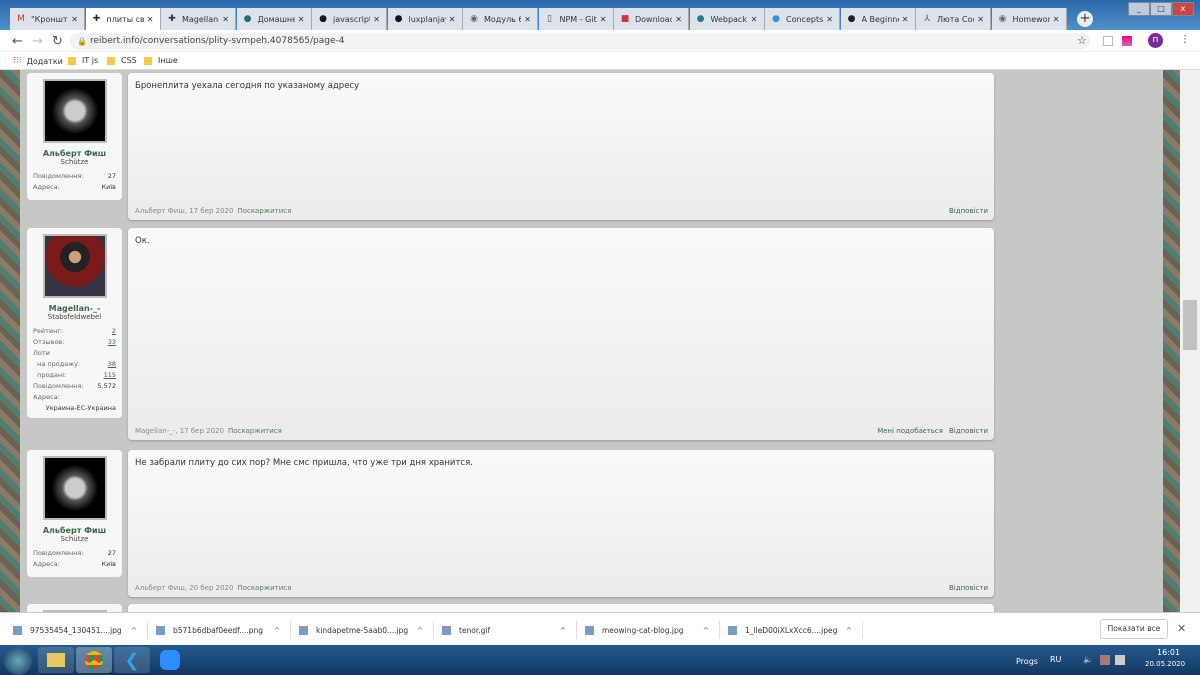 Image resolution: width=1200 pixels, height=675 pixels. What do you see at coordinates (425, 19) in the screenshot?
I see `tab: ● luxplanjay ✕` at bounding box center [425, 19].